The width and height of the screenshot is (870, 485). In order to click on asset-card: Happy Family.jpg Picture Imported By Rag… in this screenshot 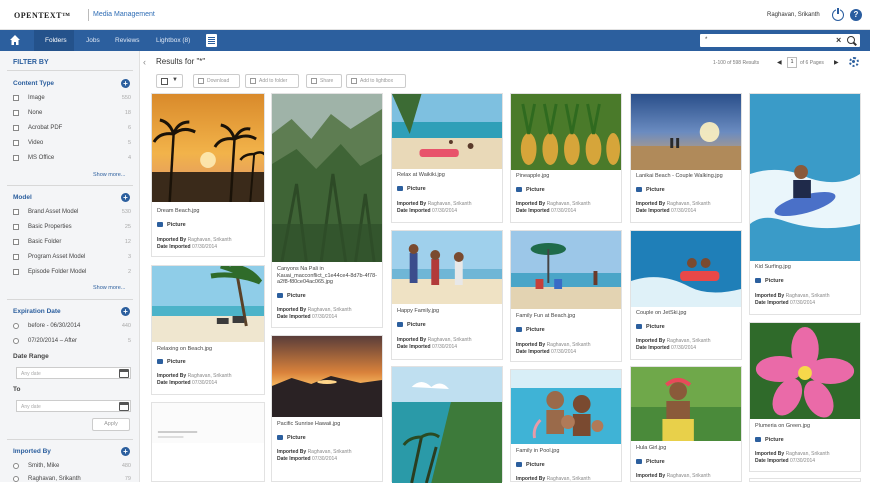, I will do `click(447, 295)`.